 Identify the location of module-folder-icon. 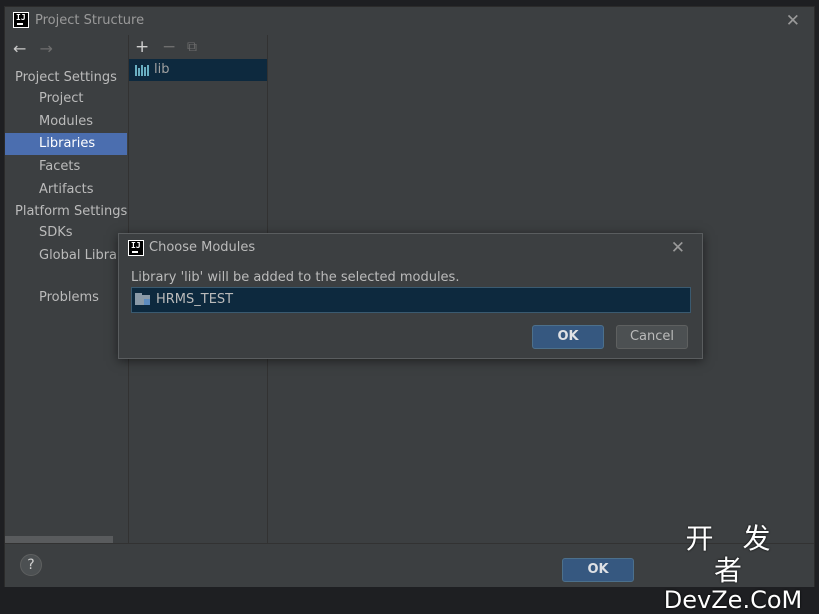
(143, 299).